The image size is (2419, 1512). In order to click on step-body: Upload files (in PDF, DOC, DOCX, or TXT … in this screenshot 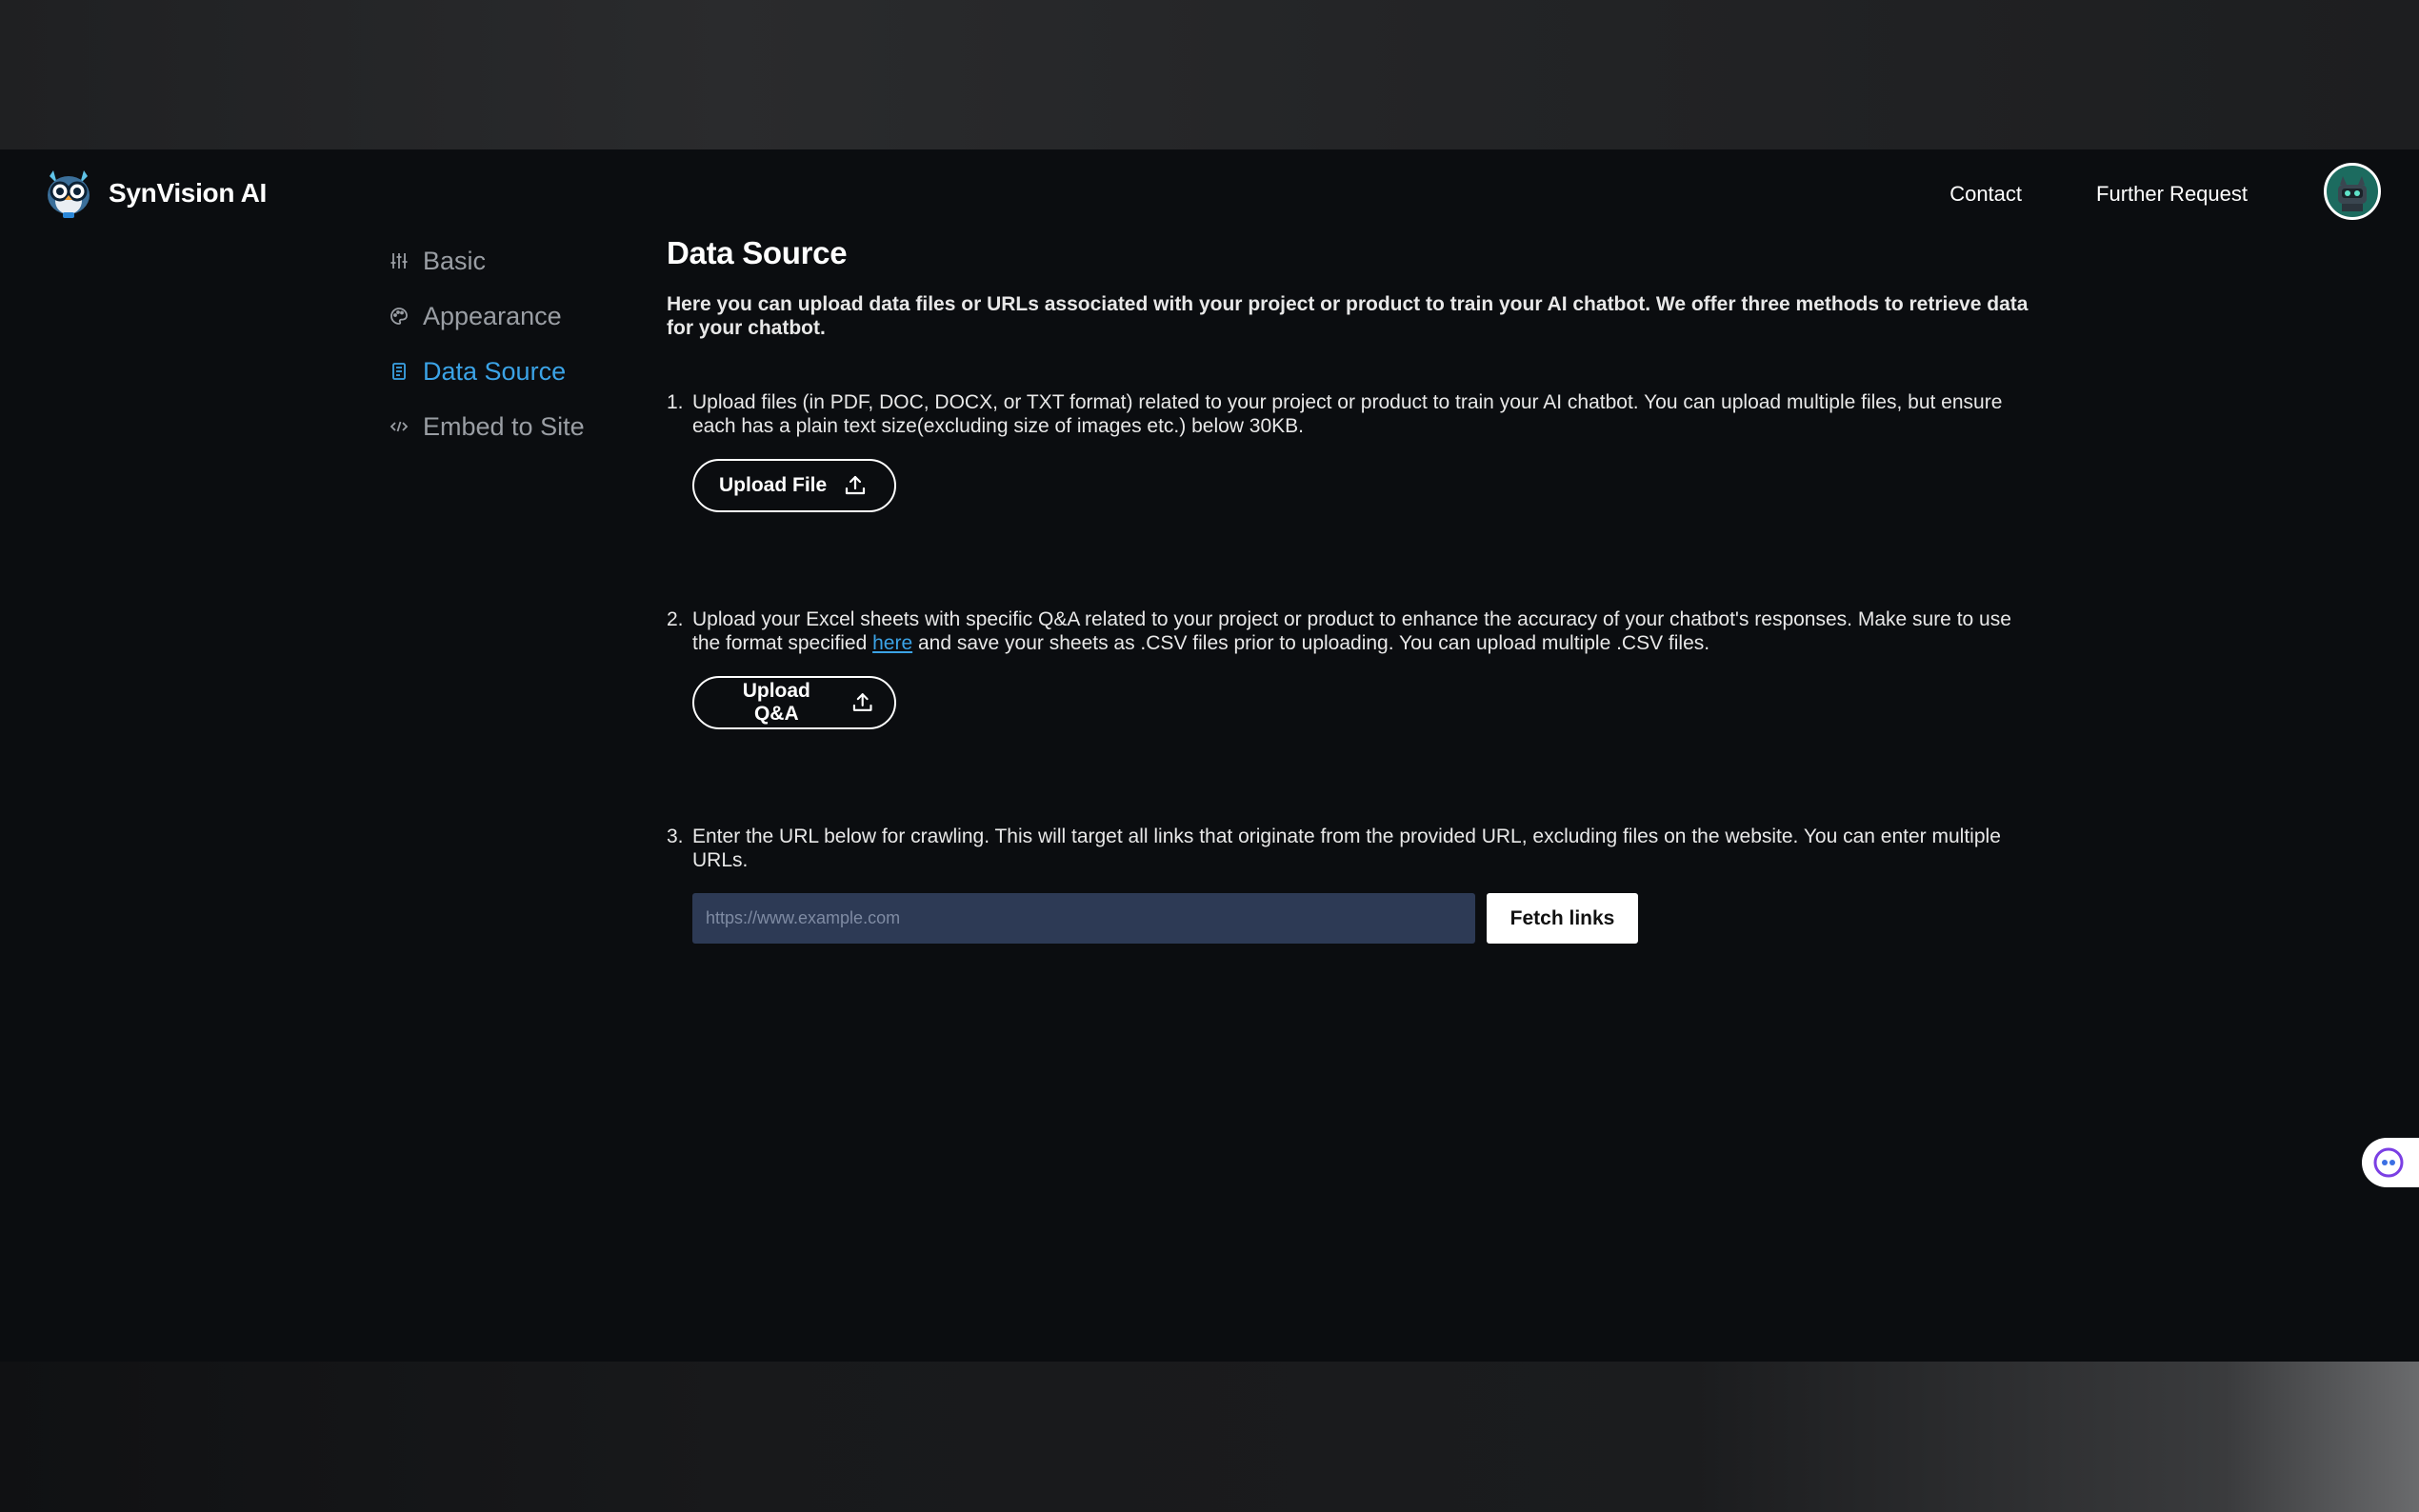, I will do `click(1360, 451)`.